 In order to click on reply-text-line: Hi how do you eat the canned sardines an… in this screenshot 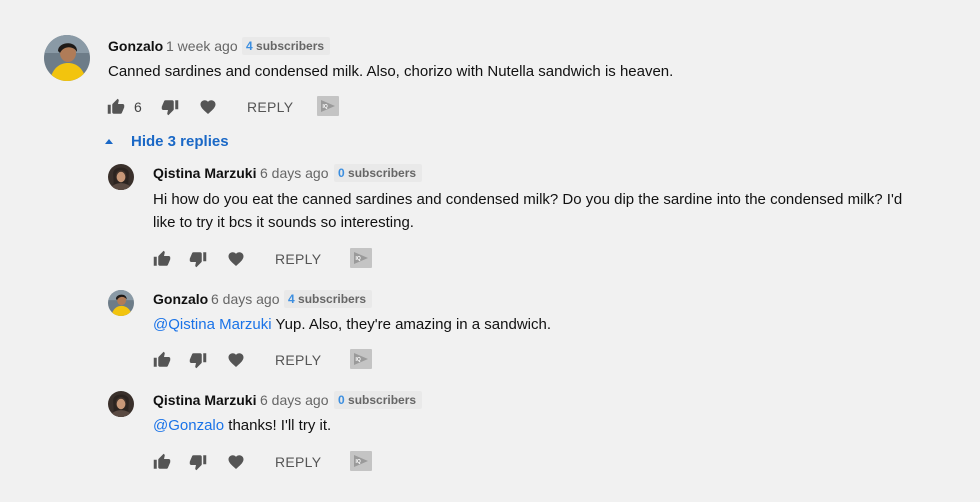, I will do `click(528, 199)`.